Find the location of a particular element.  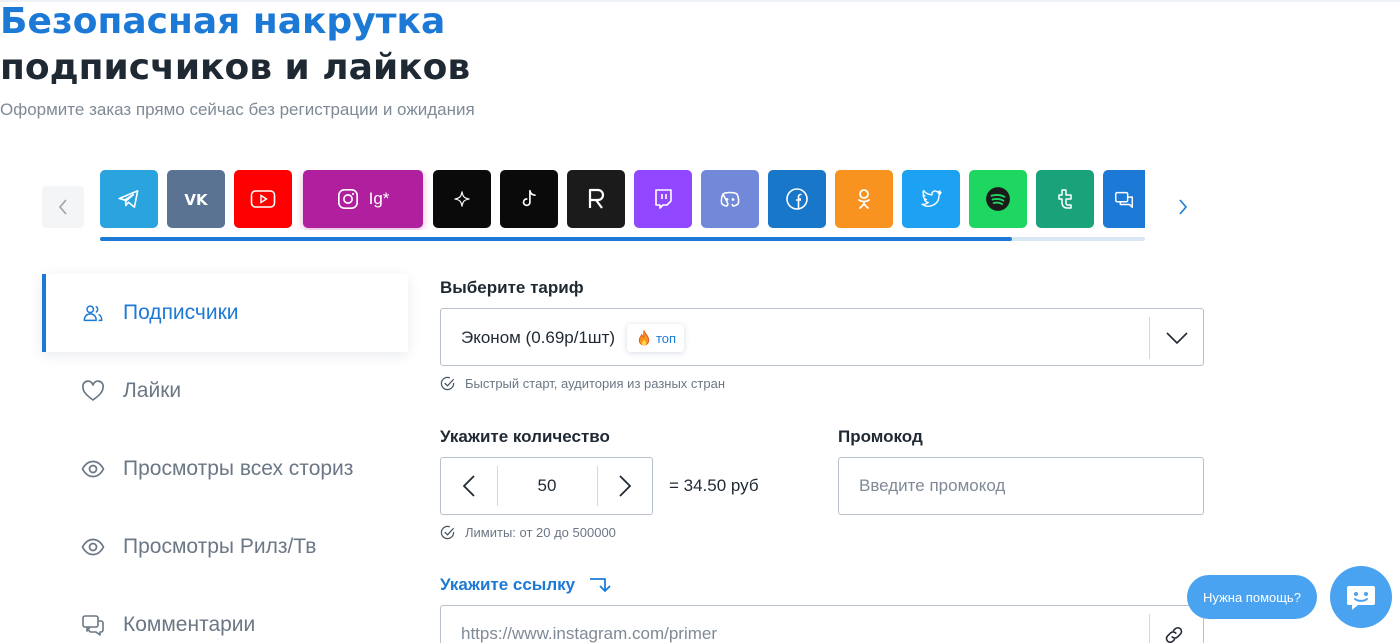

network-tumblr-button is located at coordinates (1065, 199).